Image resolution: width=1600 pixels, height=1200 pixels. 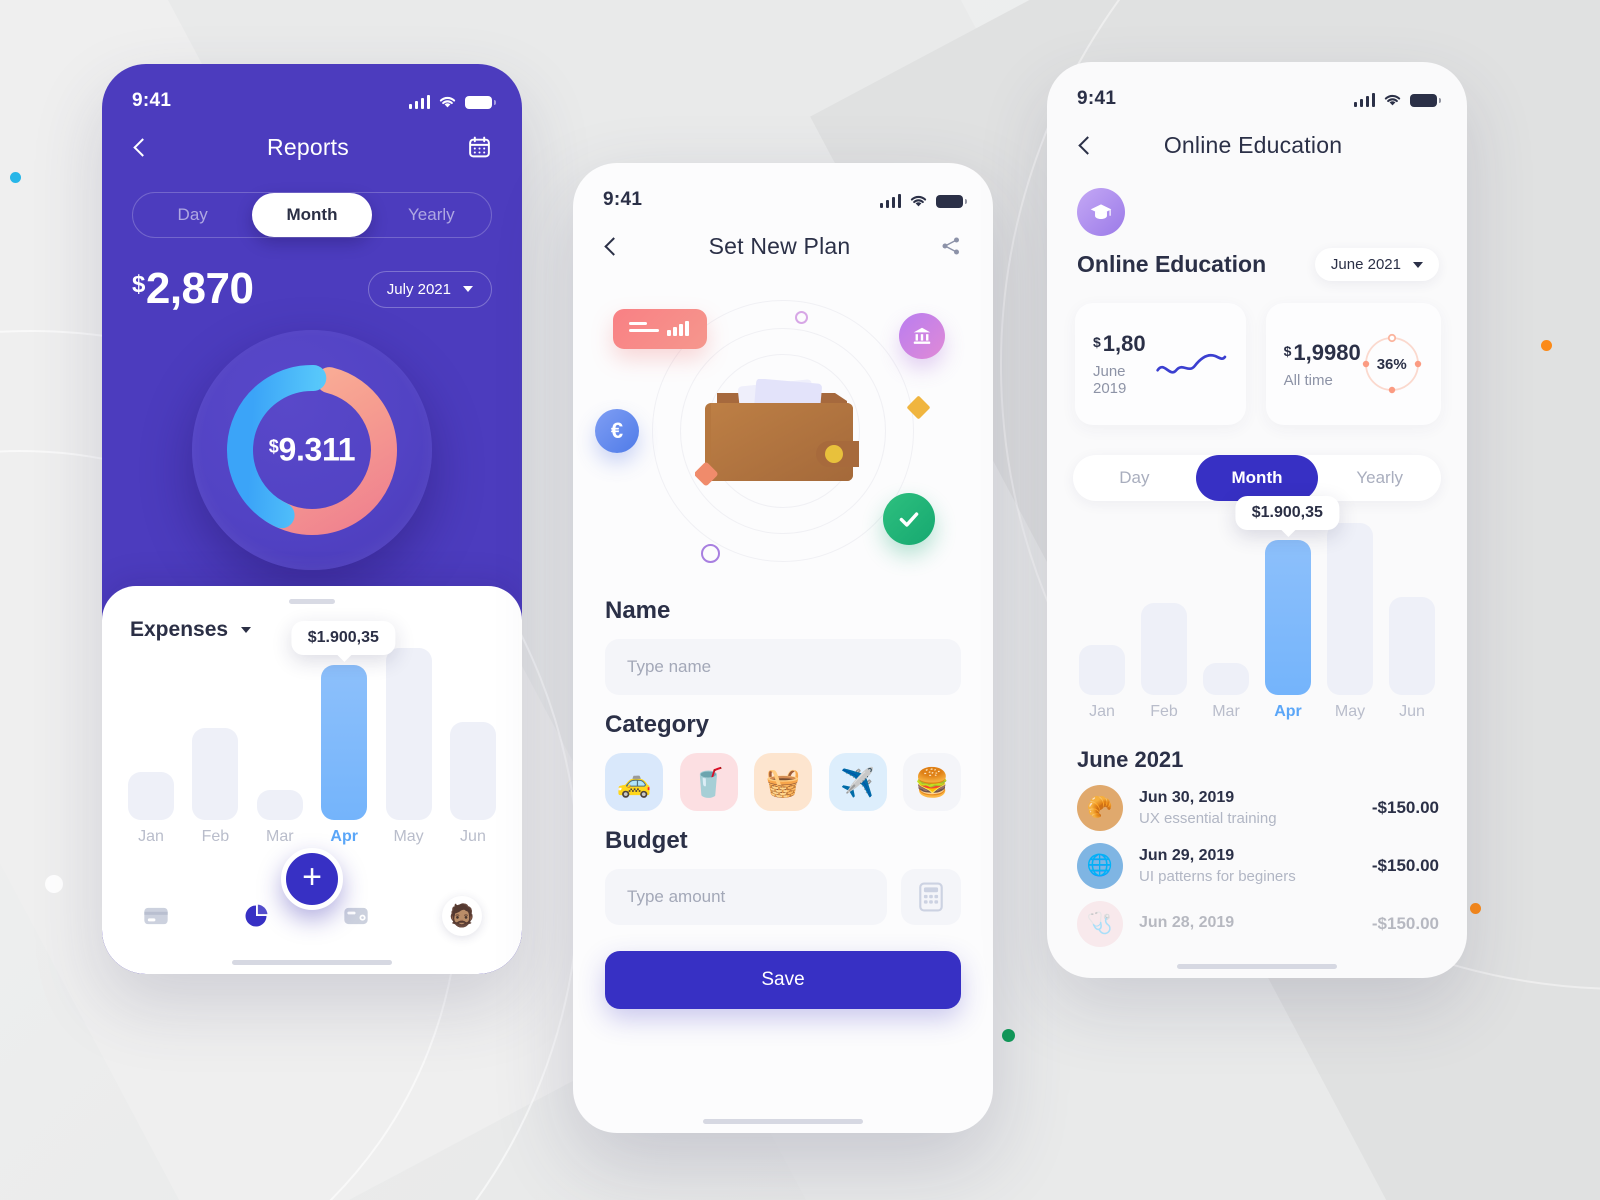 I want to click on budget-input: Type amount, so click(x=746, y=897).